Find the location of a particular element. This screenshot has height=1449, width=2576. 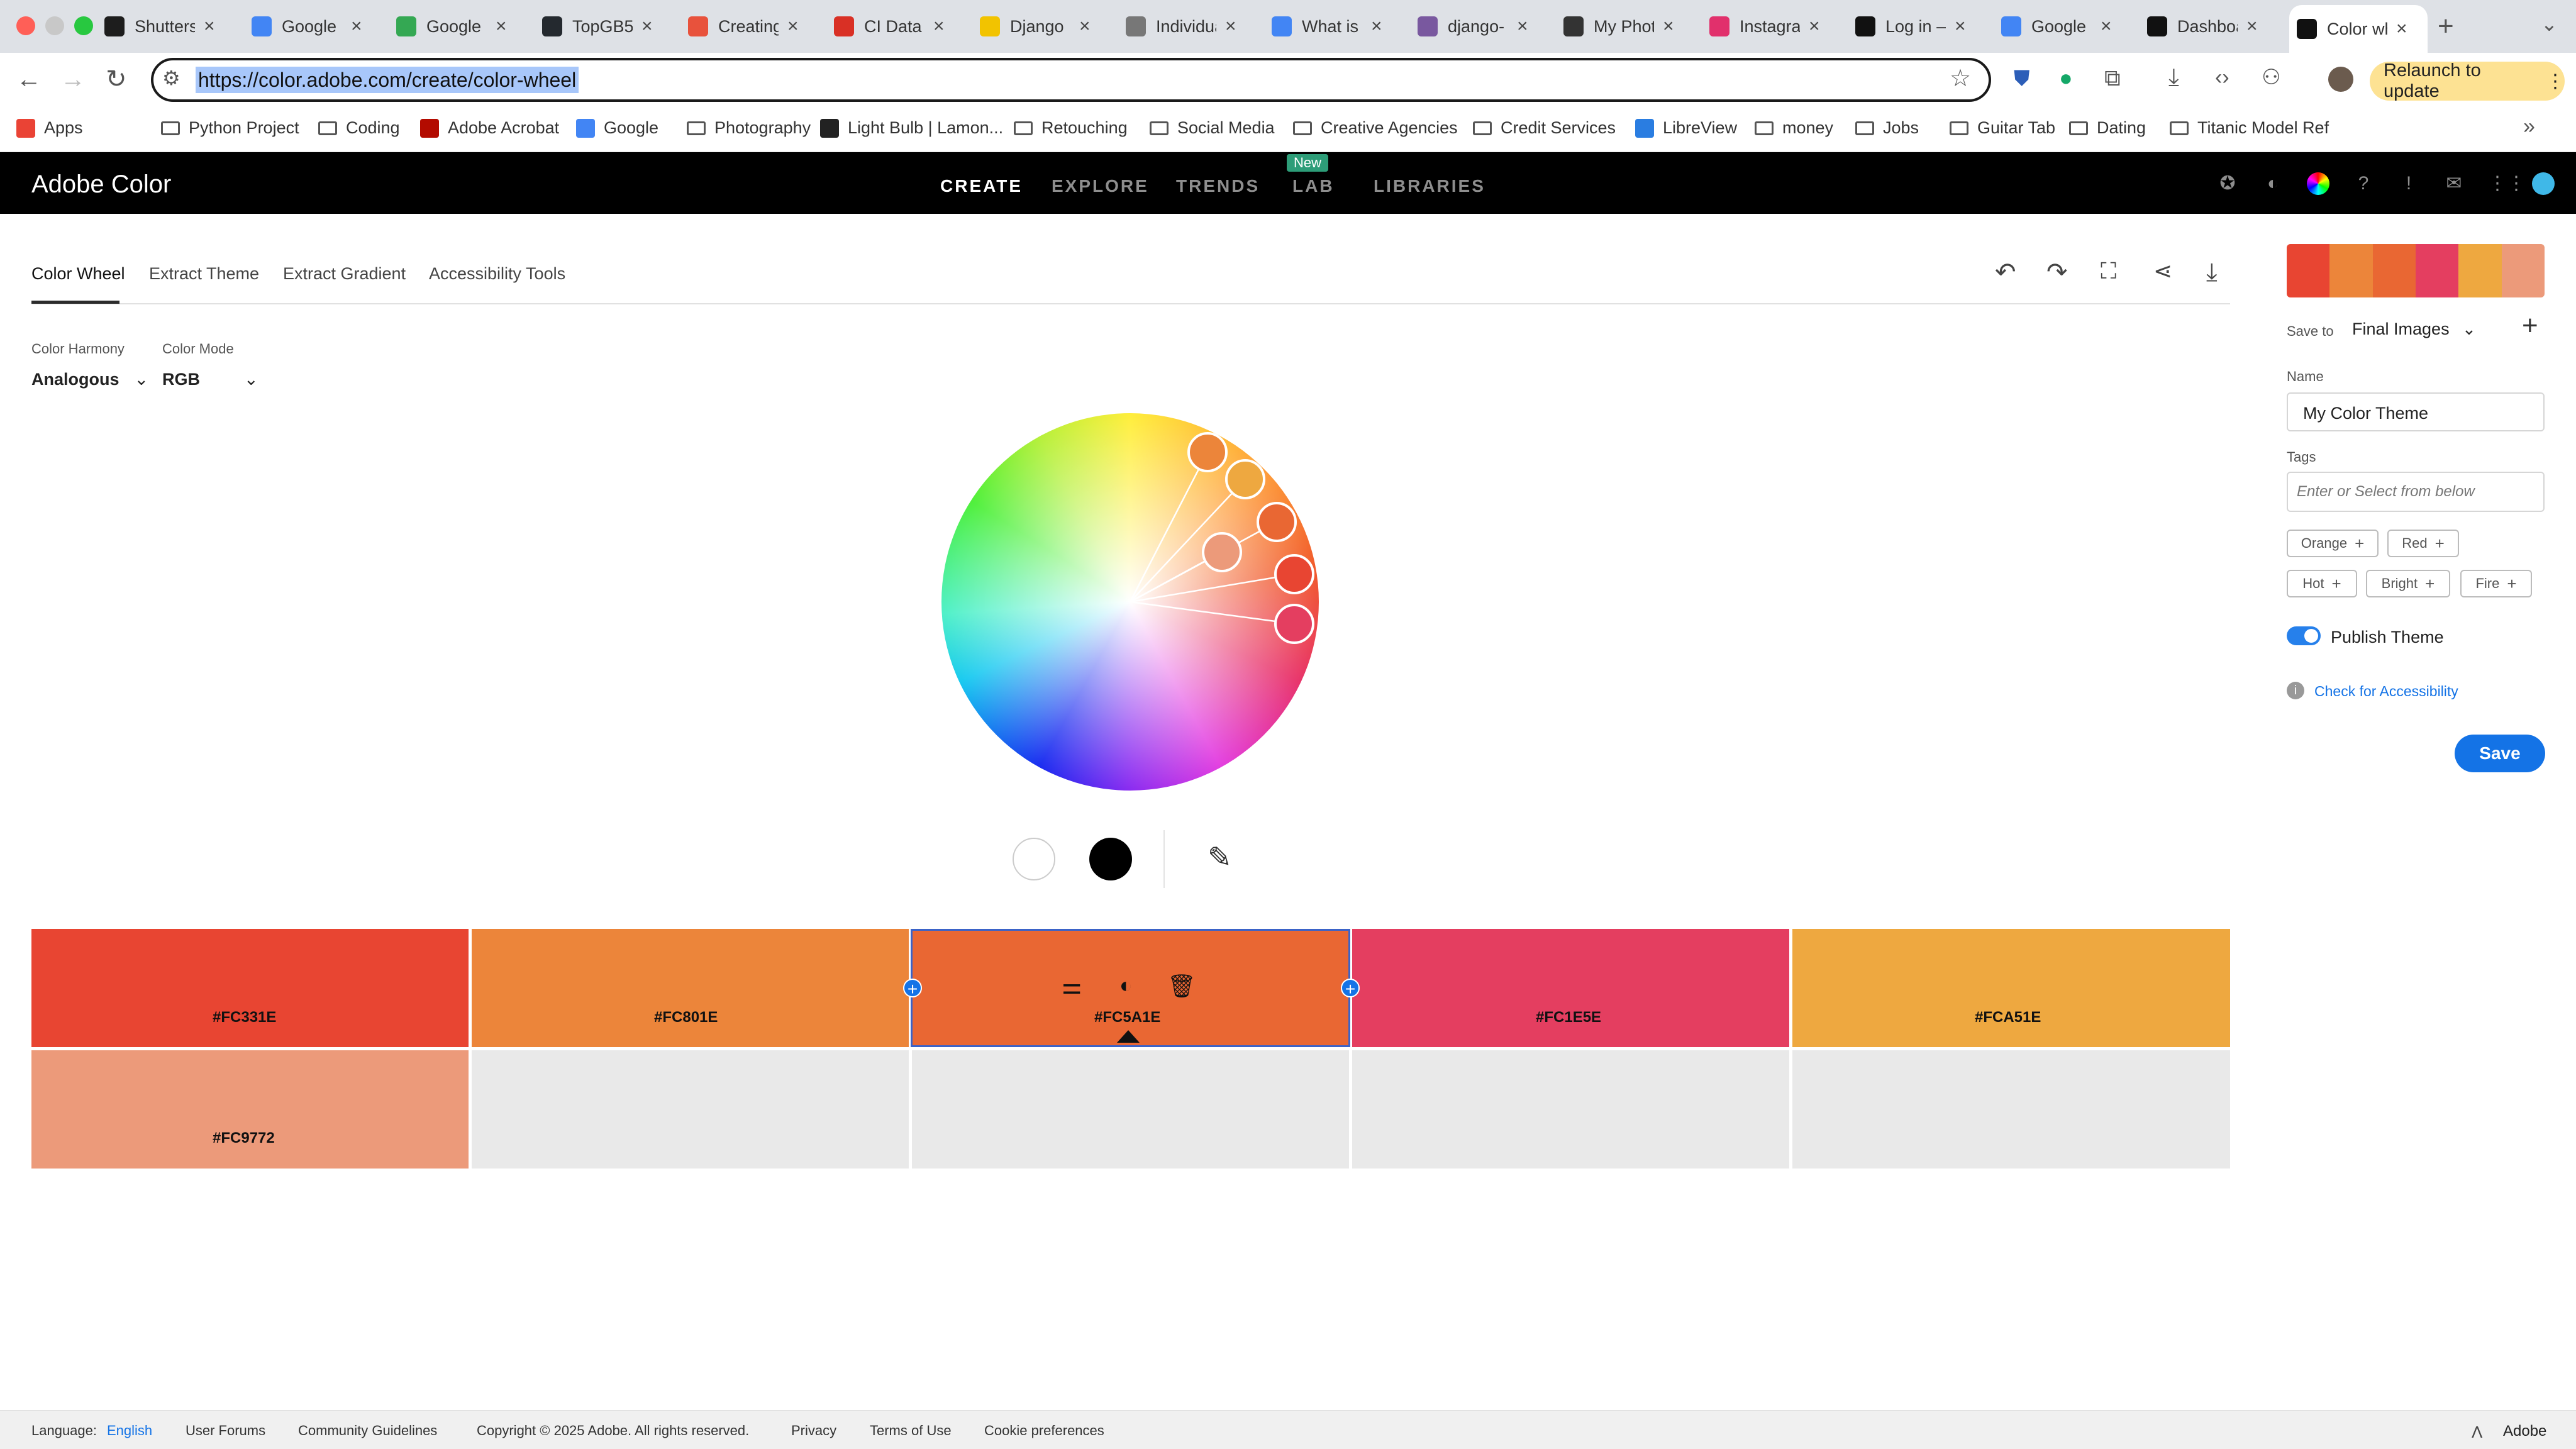

browser-tab: What is × is located at coordinates (1338, 26).